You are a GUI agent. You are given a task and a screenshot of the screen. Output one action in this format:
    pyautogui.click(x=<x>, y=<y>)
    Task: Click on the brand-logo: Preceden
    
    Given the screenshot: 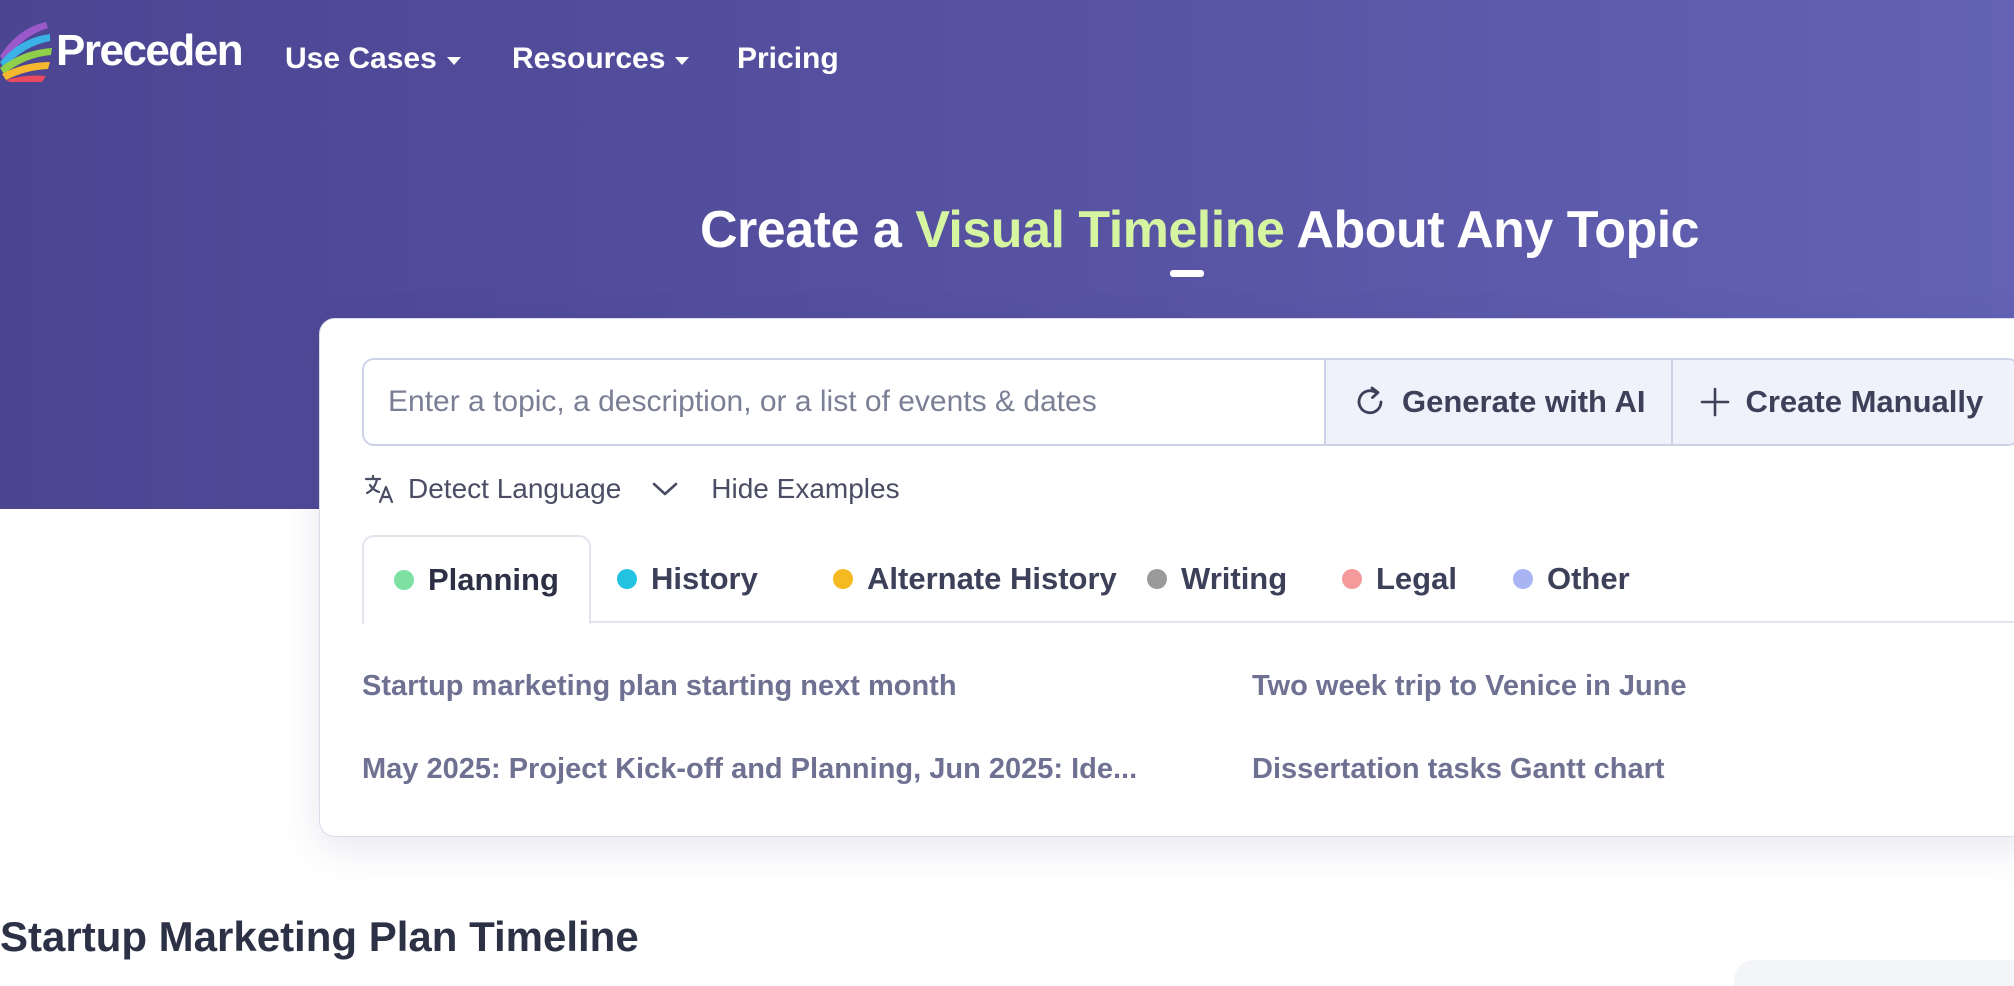 What is the action you would take?
    pyautogui.click(x=122, y=51)
    